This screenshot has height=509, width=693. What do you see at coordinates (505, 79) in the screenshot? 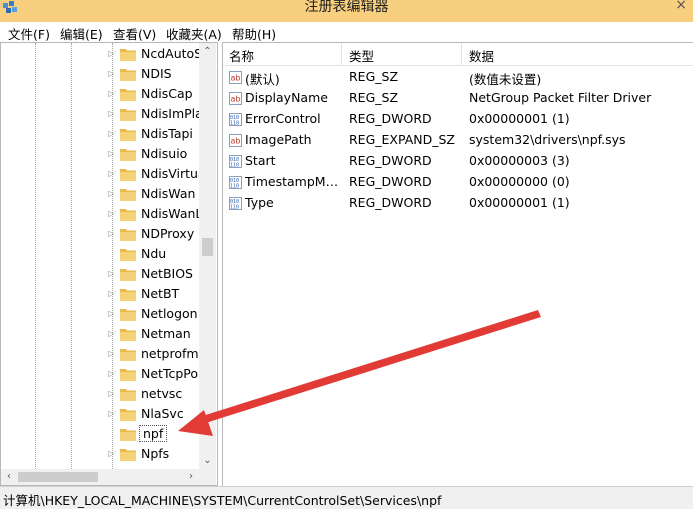
I see `value-data: (数值未设置)` at bounding box center [505, 79].